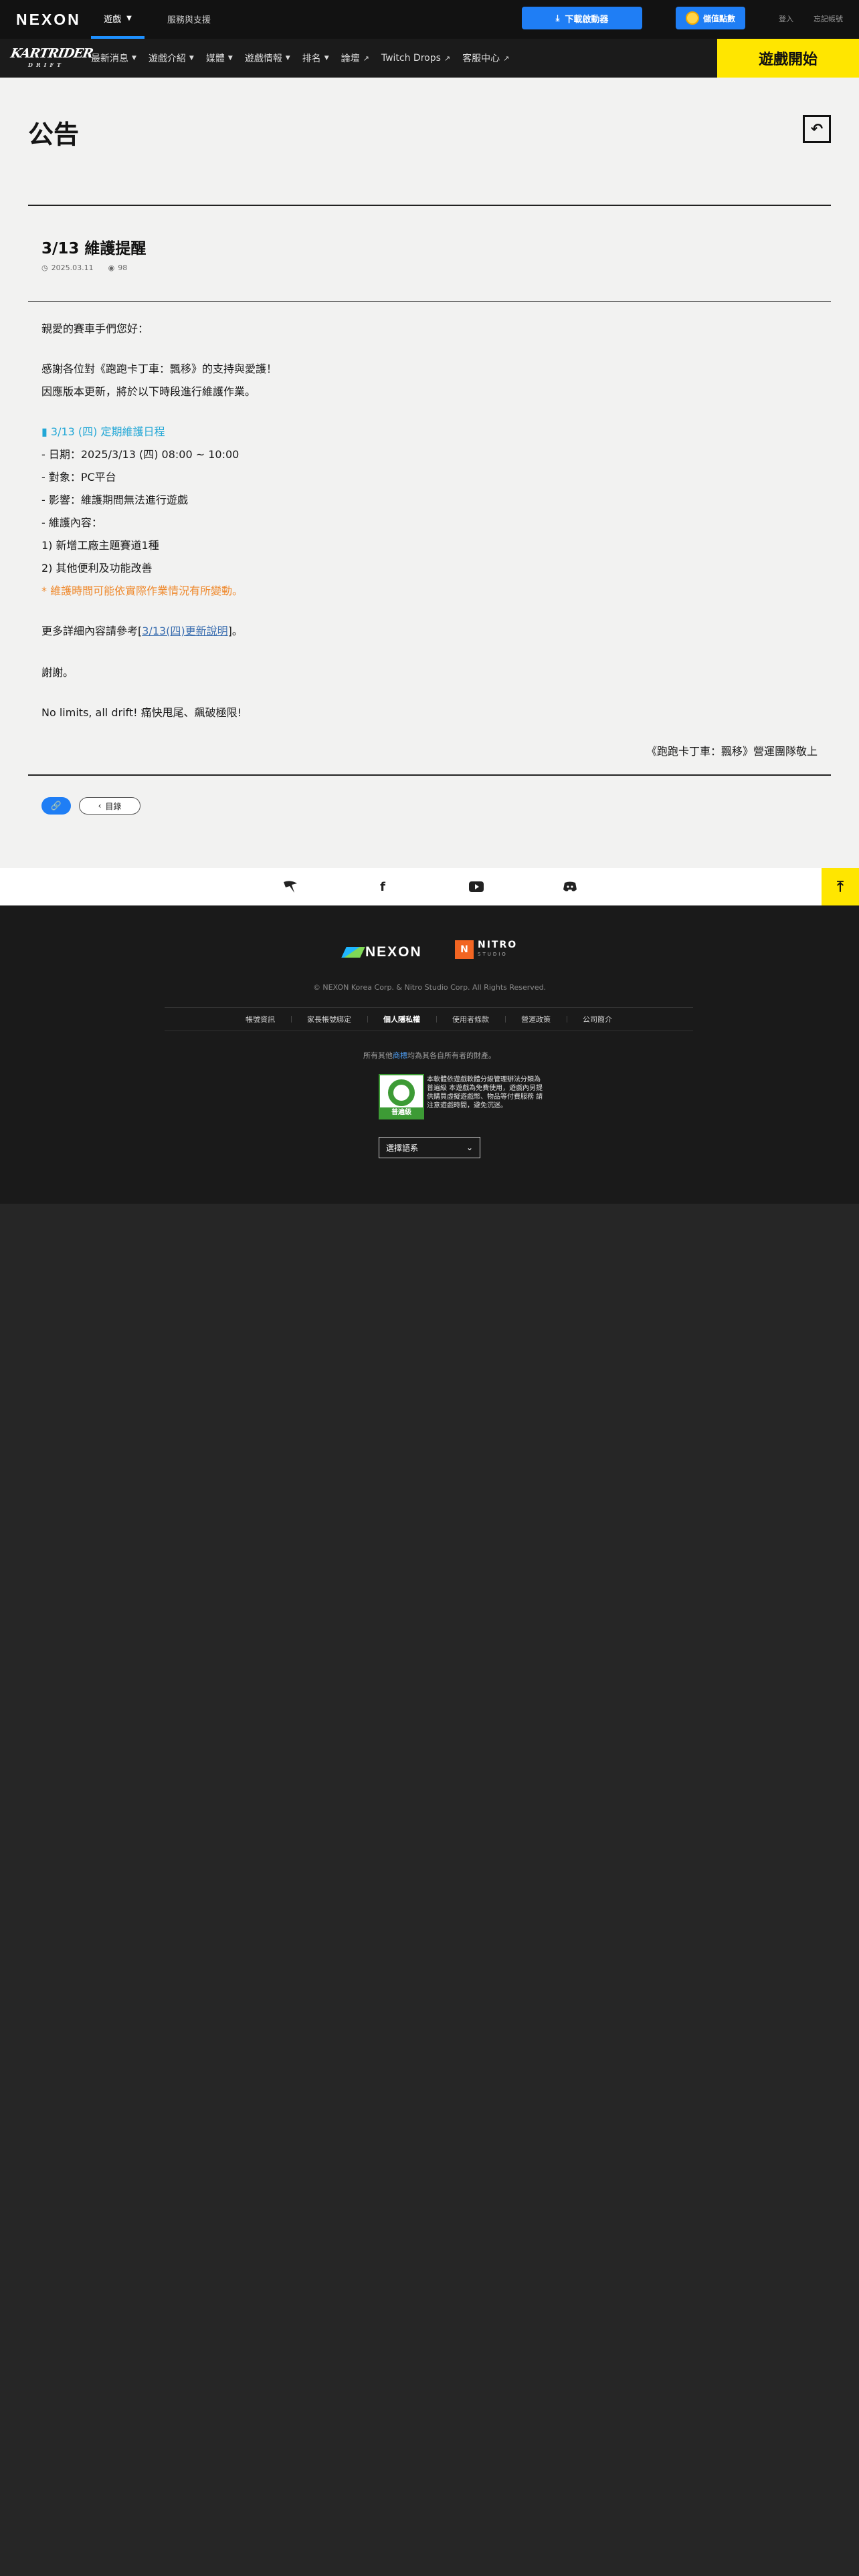  Describe the element at coordinates (470, 1147) in the screenshot. I see `chevron-down-icon: ⌄` at that location.